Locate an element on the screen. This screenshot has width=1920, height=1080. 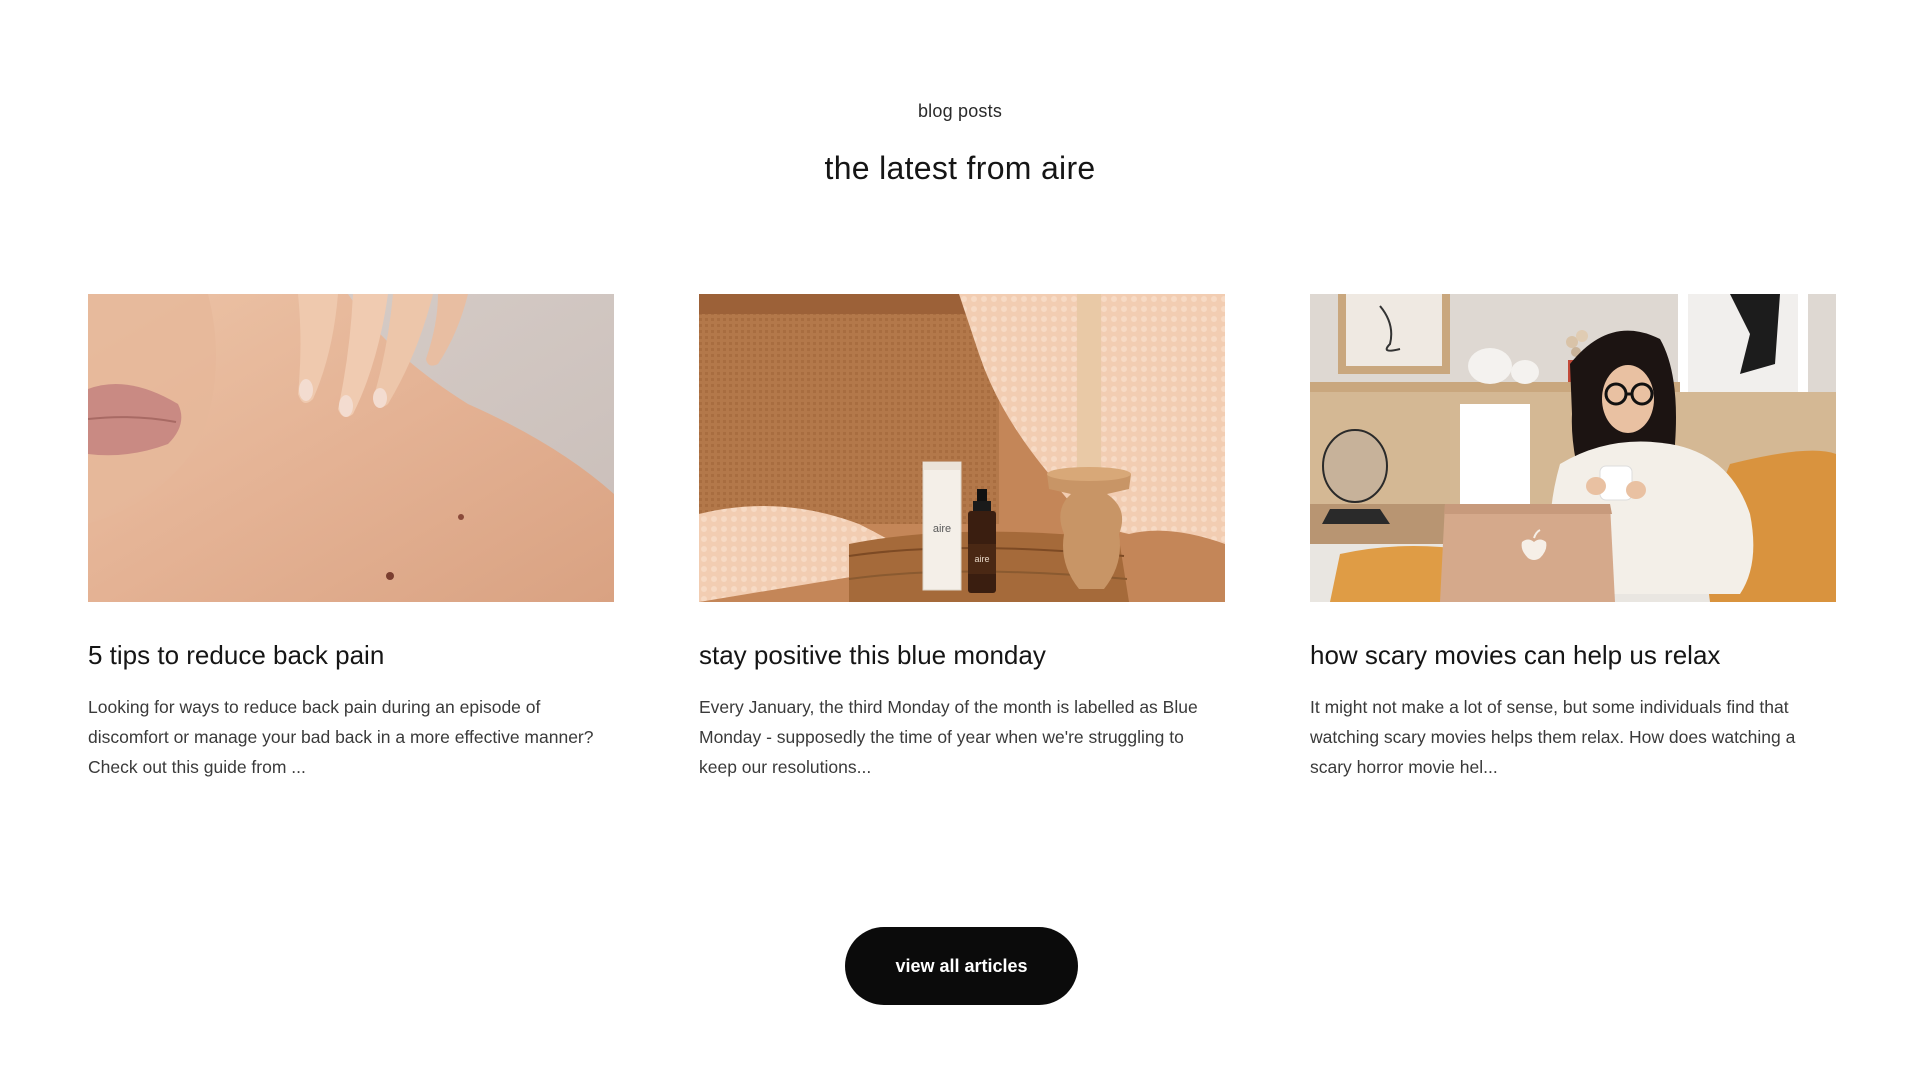
post-title: stay positive this blue monday is located at coordinates (962, 655).